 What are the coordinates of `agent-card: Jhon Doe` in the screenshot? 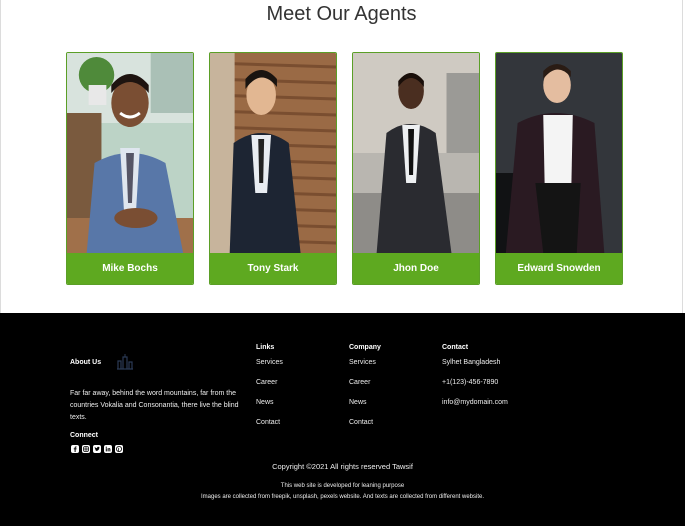 It's located at (416, 168).